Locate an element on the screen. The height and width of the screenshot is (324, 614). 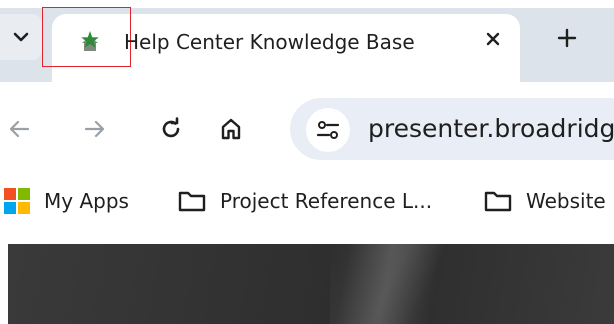
plus-icon is located at coordinates (567, 38).